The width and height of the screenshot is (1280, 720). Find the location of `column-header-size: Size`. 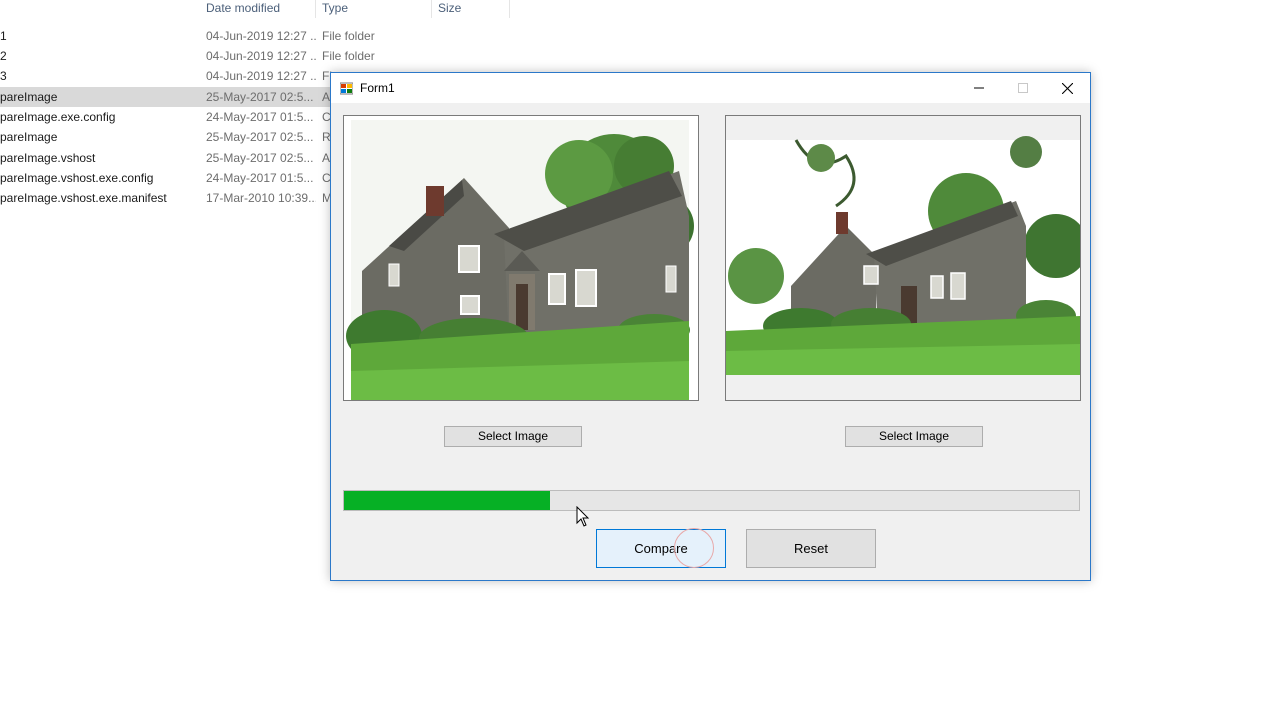

column-header-size: Size is located at coordinates (471, 9).